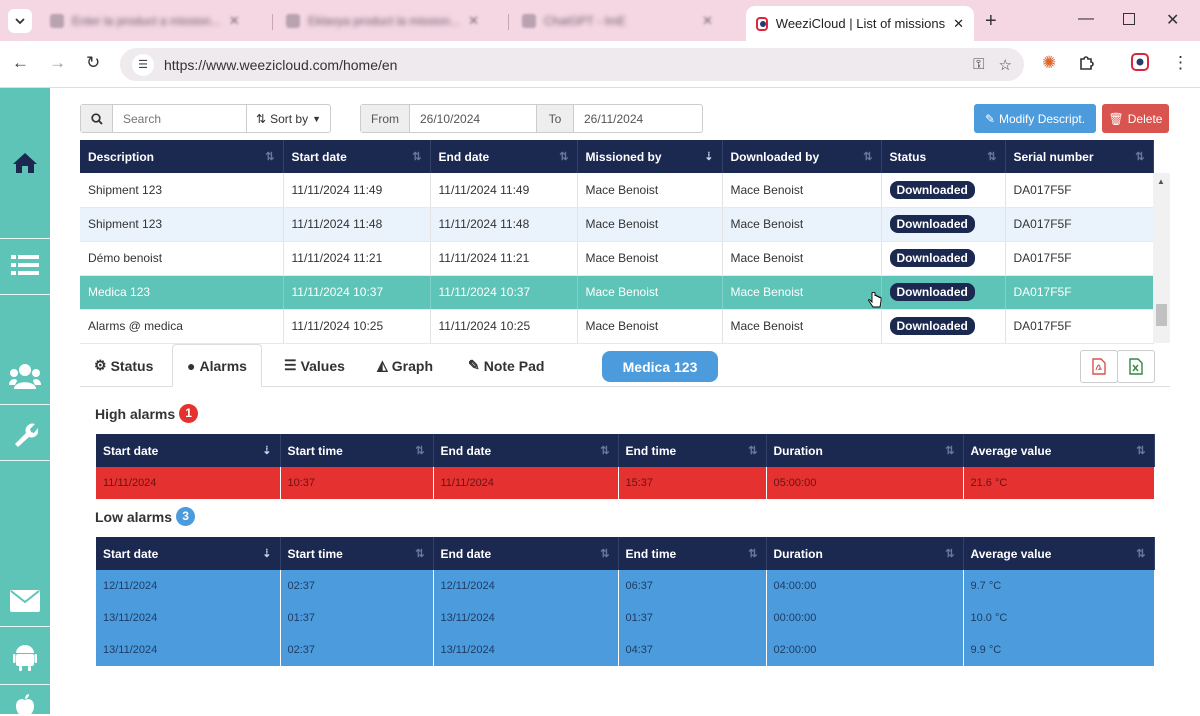 The image size is (1200, 716). I want to click on reload-icon: ↻, so click(93, 63).